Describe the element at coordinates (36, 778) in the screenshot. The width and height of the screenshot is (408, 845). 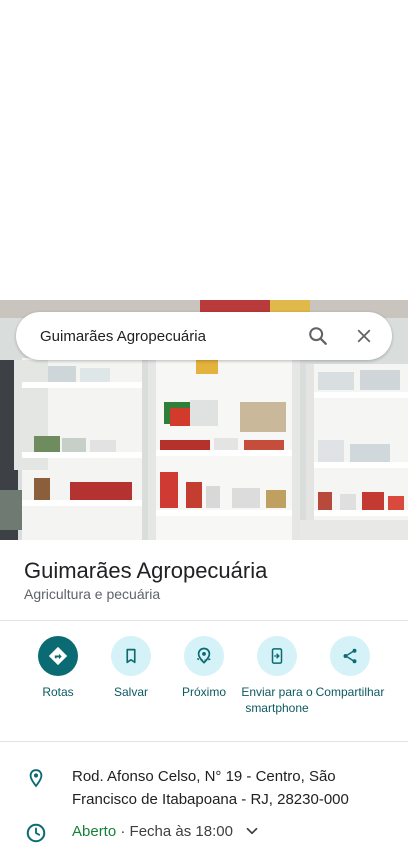
I see `location-pin-icon` at that location.